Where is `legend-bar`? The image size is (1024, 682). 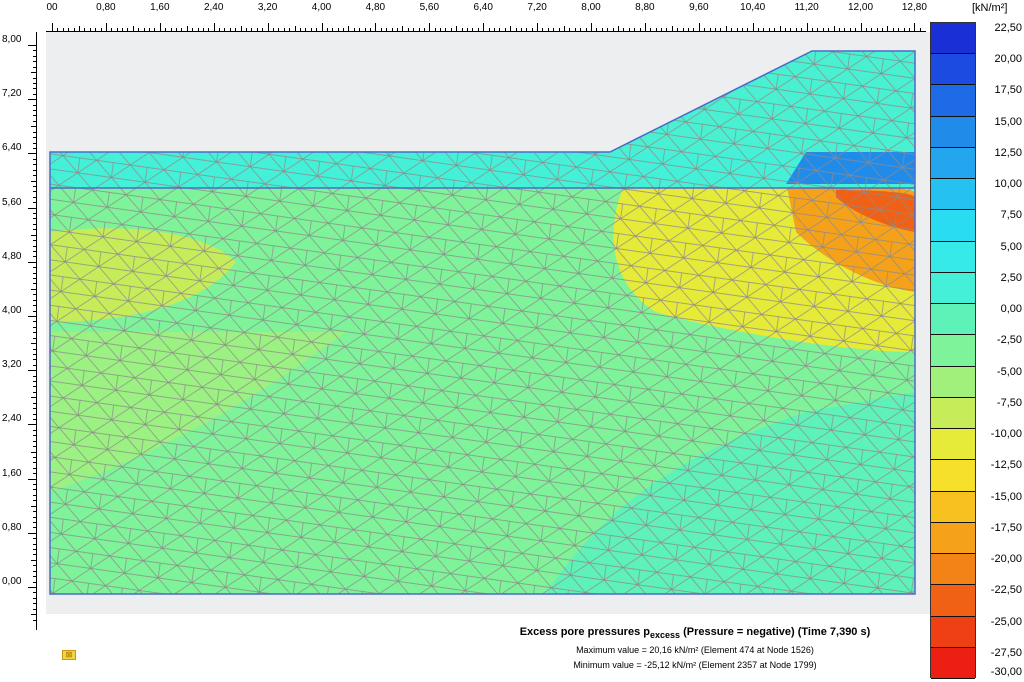
legend-bar is located at coordinates (953, 350).